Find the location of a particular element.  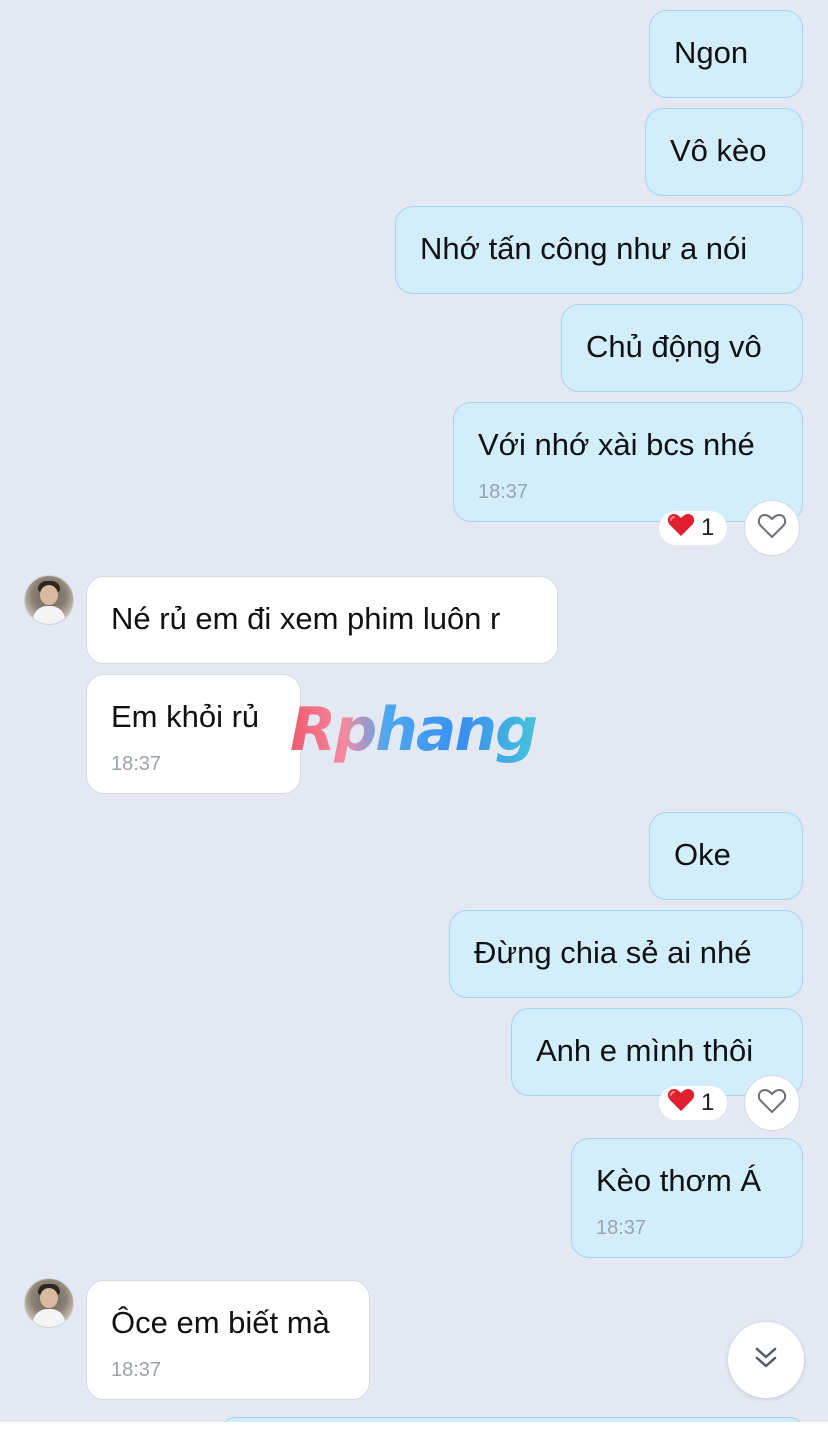

message-text: Đừng chia sẻ ai nhé is located at coordinates (613, 952).